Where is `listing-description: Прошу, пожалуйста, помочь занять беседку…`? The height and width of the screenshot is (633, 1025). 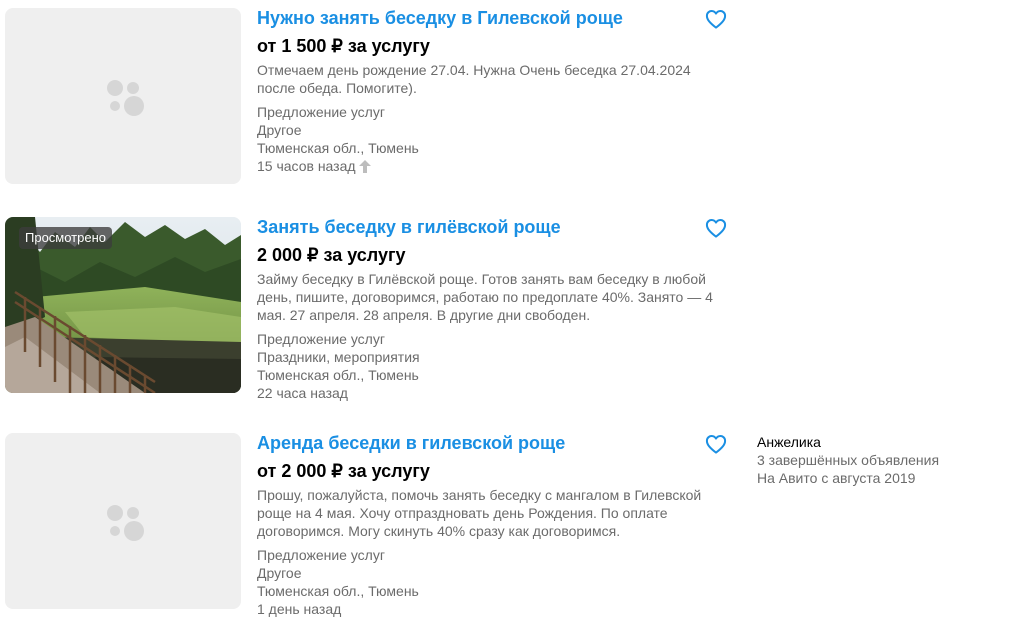 listing-description: Прошу, пожалуйста, помочь занять беседку… is located at coordinates (479, 513).